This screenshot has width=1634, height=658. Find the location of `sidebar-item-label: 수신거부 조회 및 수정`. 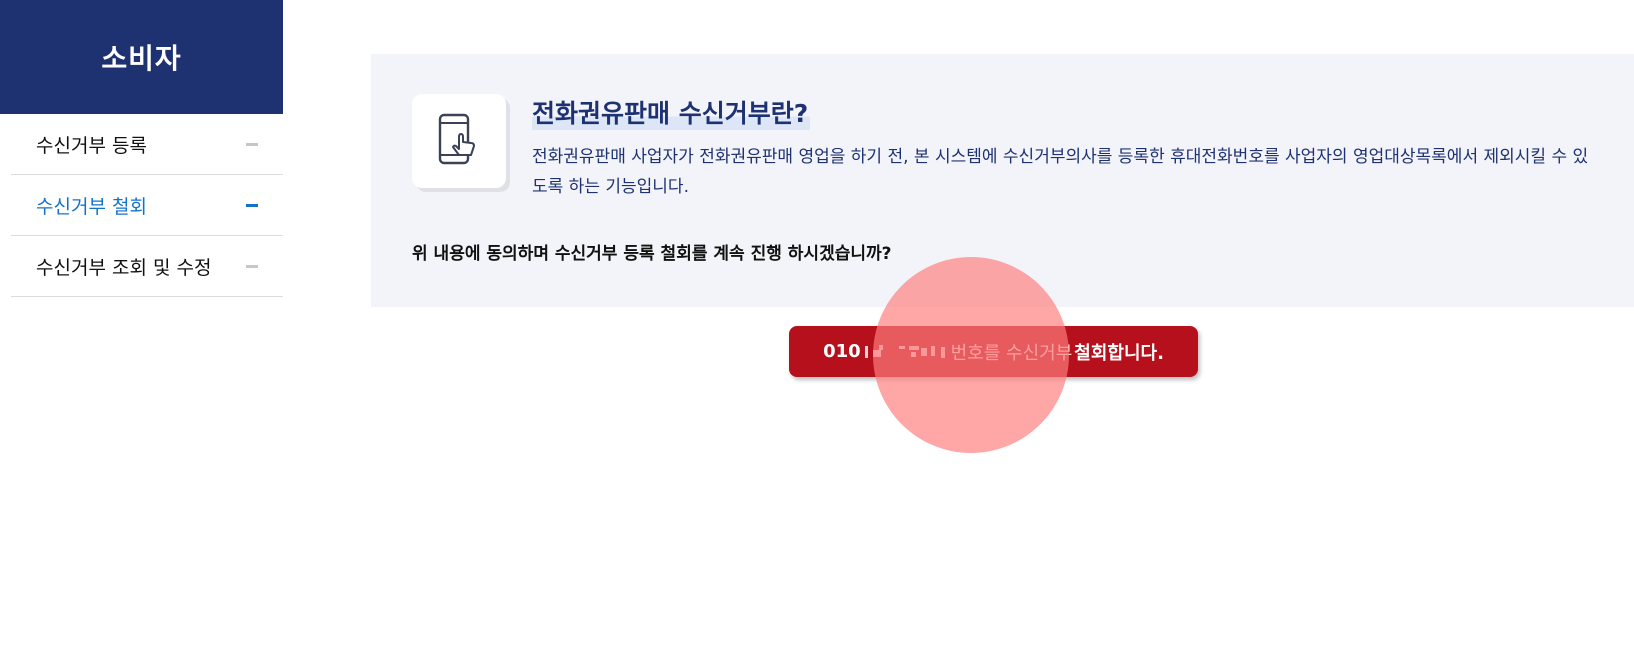

sidebar-item-label: 수신거부 조회 및 수정 is located at coordinates (124, 267).